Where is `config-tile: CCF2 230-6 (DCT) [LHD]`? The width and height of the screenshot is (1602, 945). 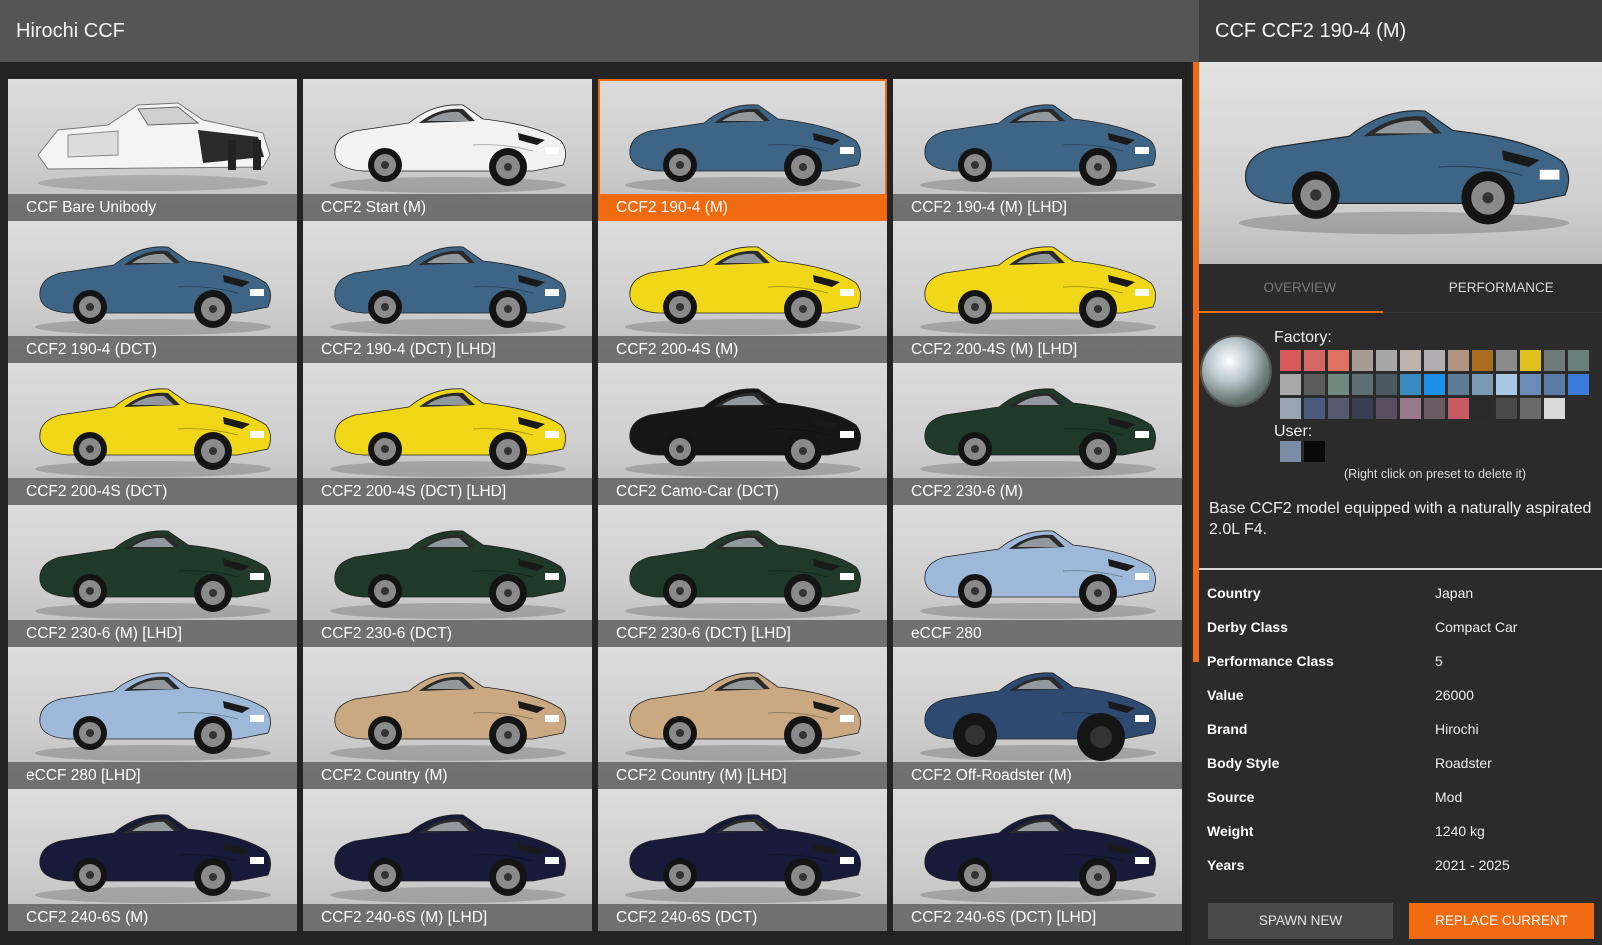 config-tile: CCF2 230-6 (DCT) [LHD] is located at coordinates (742, 576).